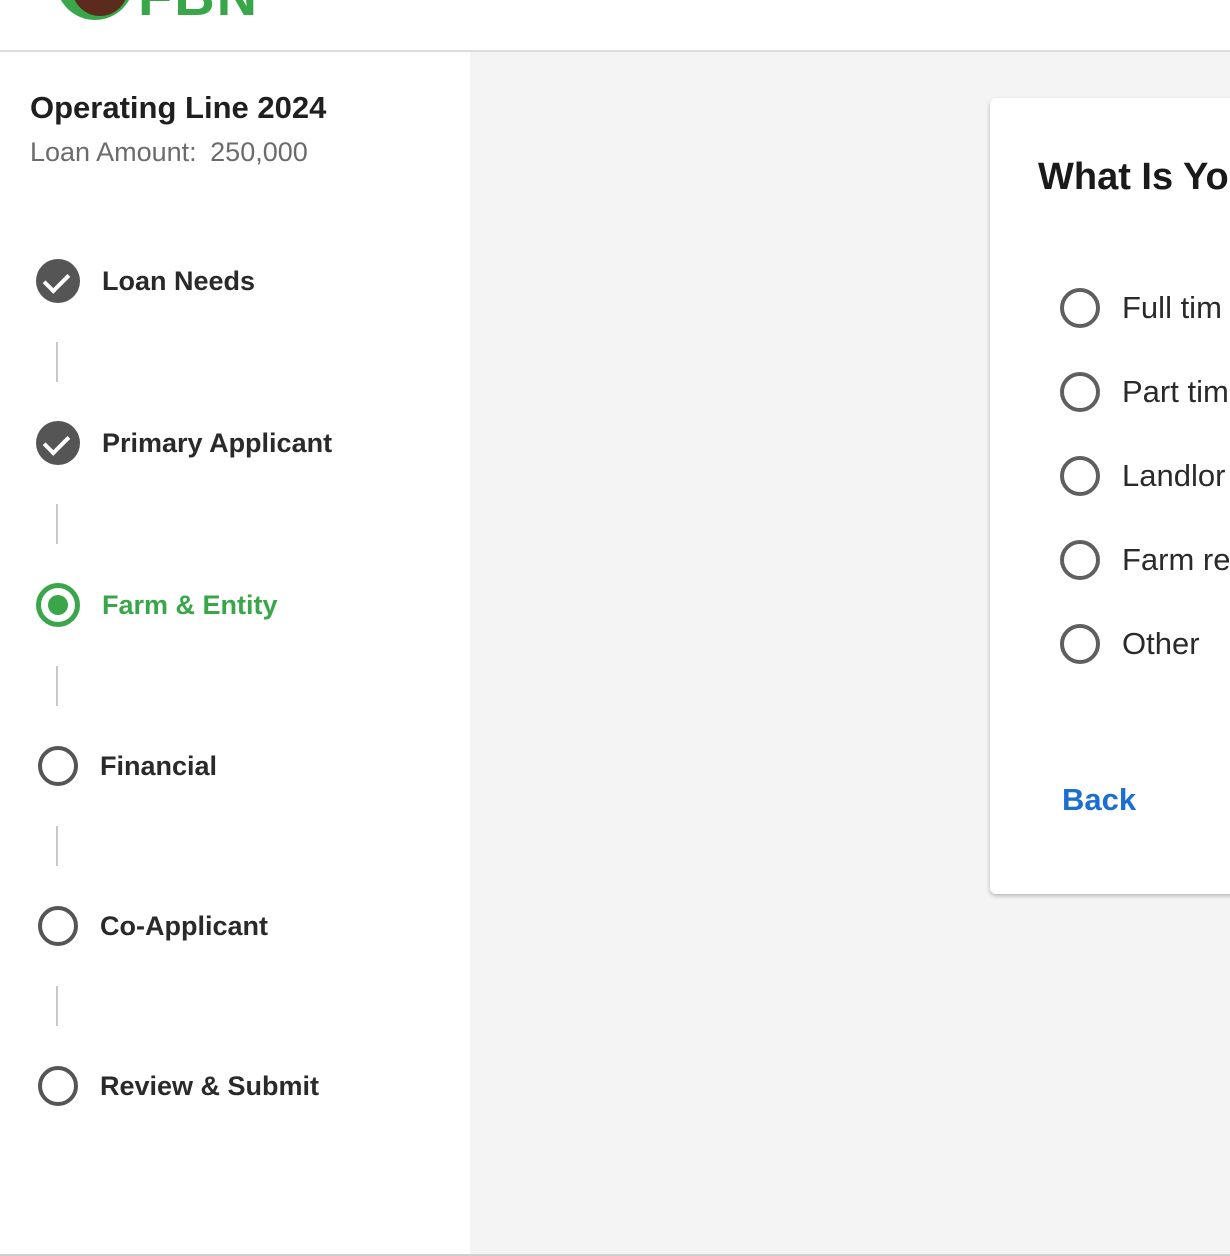 The height and width of the screenshot is (1256, 1230). What do you see at coordinates (1133, 177) in the screenshot?
I see `question-title: What Is Yo` at bounding box center [1133, 177].